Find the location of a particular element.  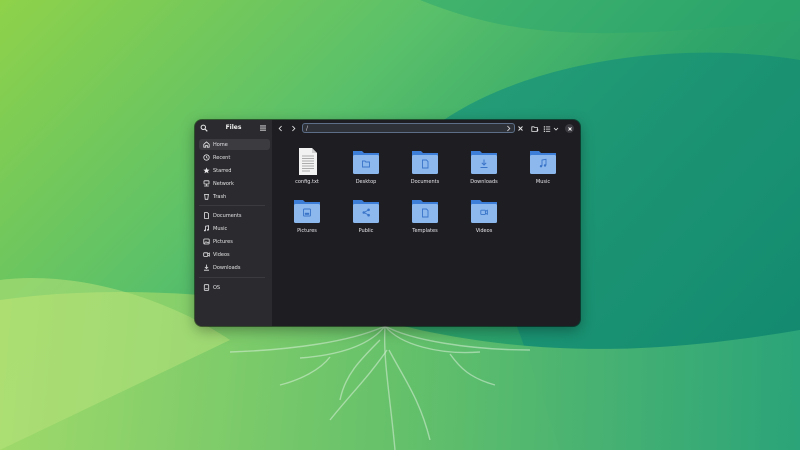

file-item-label: Documents is located at coordinates (425, 182).